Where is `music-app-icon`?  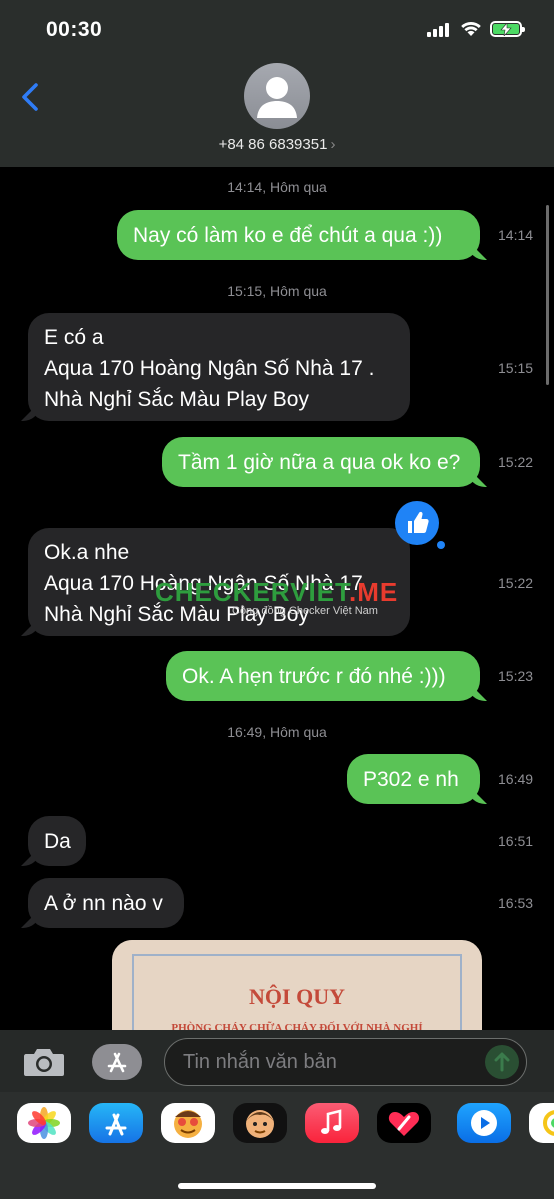
music-app-icon is located at coordinates (332, 1123).